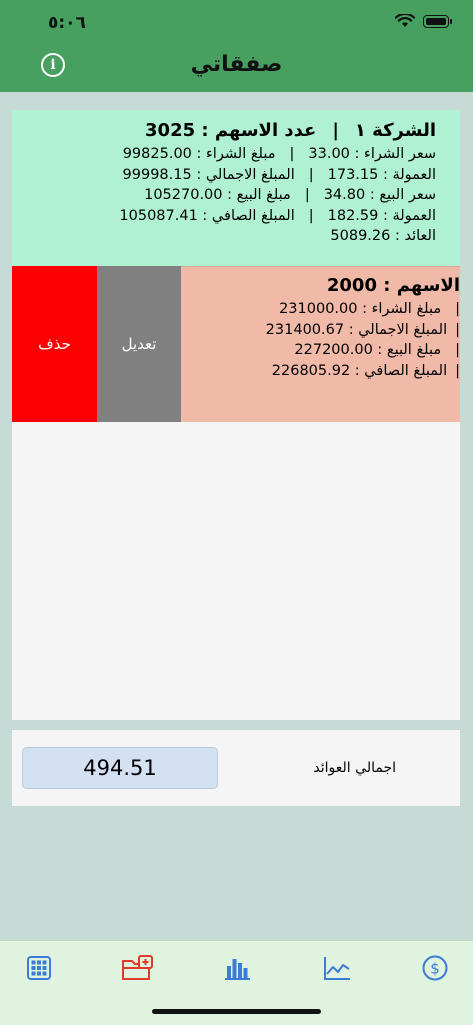  I want to click on detail-line: |المبلغ الصافي : 226805.92, so click(365, 370).